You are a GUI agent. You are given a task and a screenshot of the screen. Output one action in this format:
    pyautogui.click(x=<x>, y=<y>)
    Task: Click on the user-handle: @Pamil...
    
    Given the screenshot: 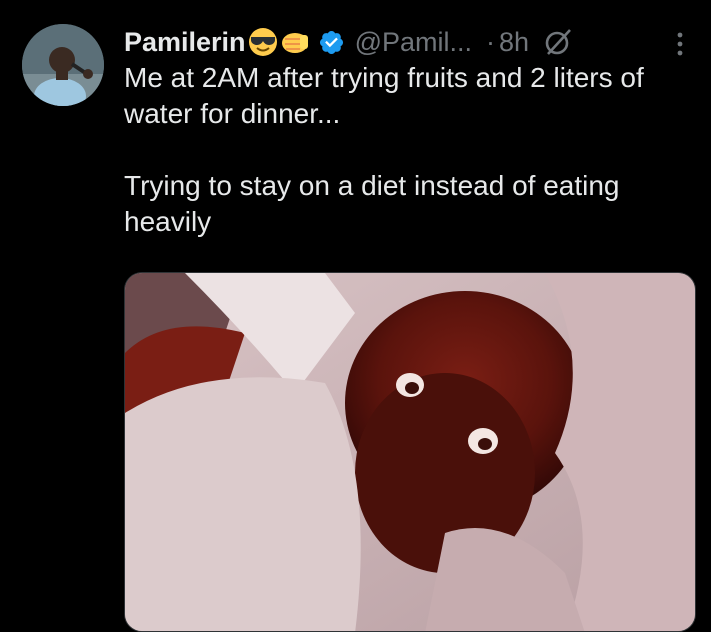 What is the action you would take?
    pyautogui.click(x=413, y=42)
    